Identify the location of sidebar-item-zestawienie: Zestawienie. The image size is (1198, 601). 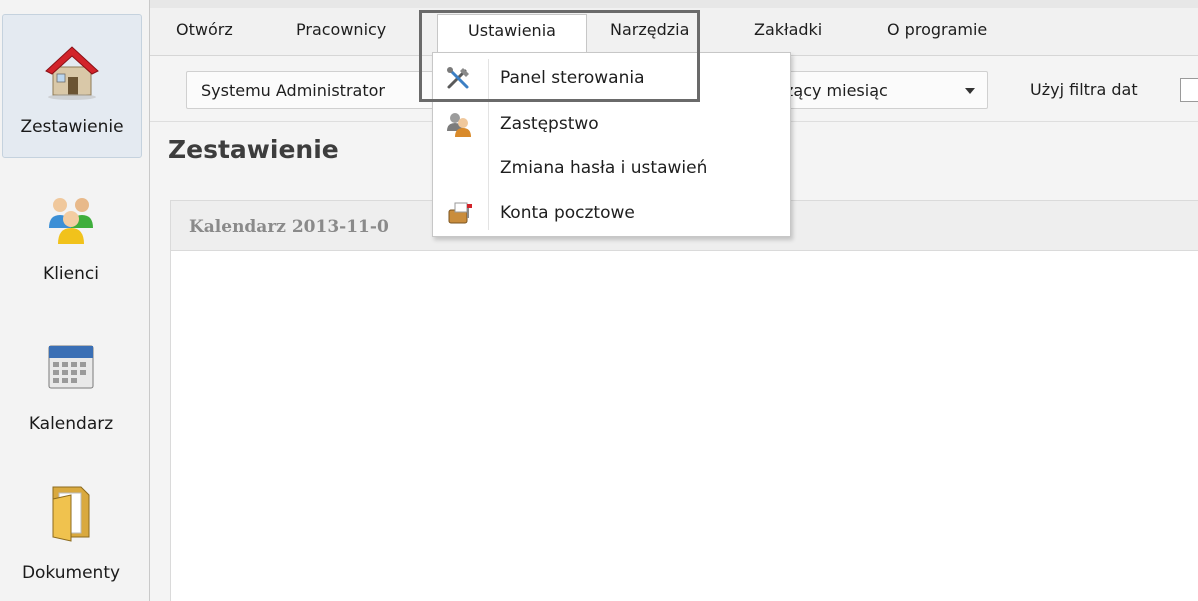
(72, 86).